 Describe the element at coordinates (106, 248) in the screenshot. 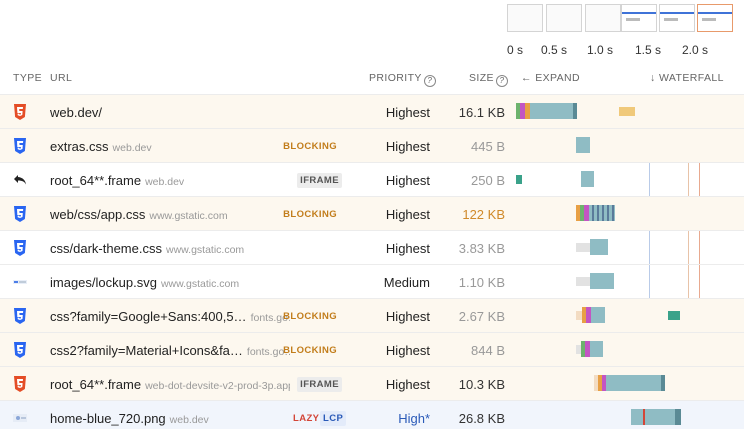

I see `url-path: css/dark-theme.css` at that location.